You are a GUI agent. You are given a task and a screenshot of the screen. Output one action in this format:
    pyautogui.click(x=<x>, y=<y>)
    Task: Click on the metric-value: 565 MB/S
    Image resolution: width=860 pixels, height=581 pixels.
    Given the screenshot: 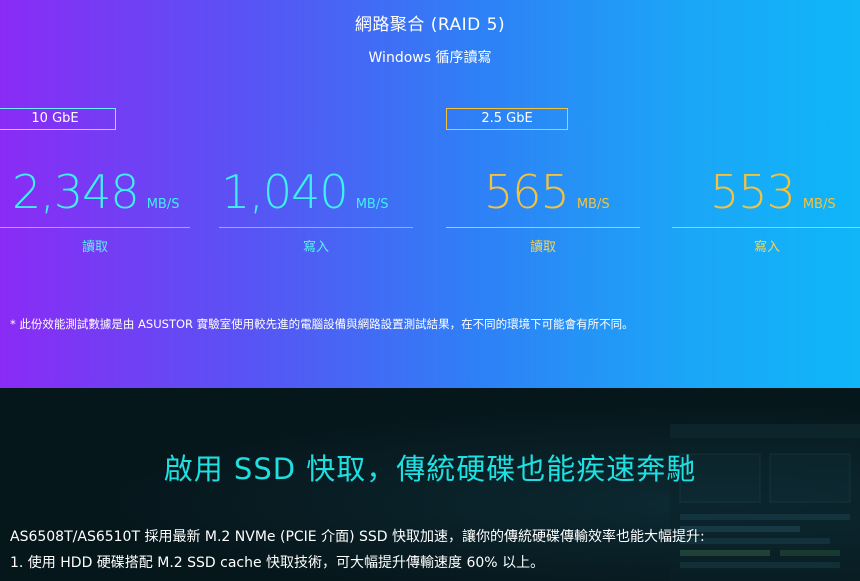 What is the action you would take?
    pyautogui.click(x=579, y=198)
    